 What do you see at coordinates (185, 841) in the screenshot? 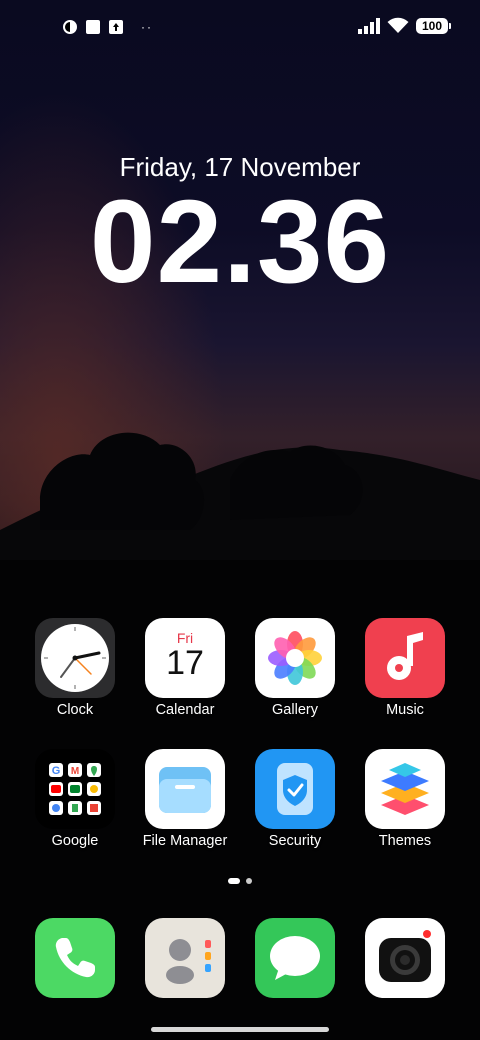
I see `file-manager-label: File Manager` at bounding box center [185, 841].